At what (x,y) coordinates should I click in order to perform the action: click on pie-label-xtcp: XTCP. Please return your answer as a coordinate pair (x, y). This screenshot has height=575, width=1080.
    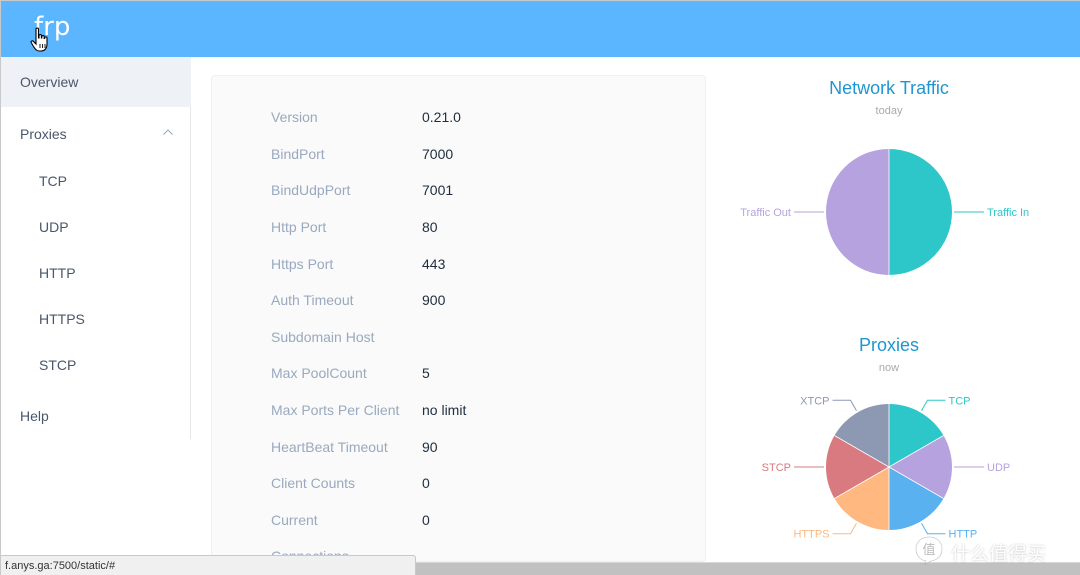
    Looking at the image, I should click on (814, 401).